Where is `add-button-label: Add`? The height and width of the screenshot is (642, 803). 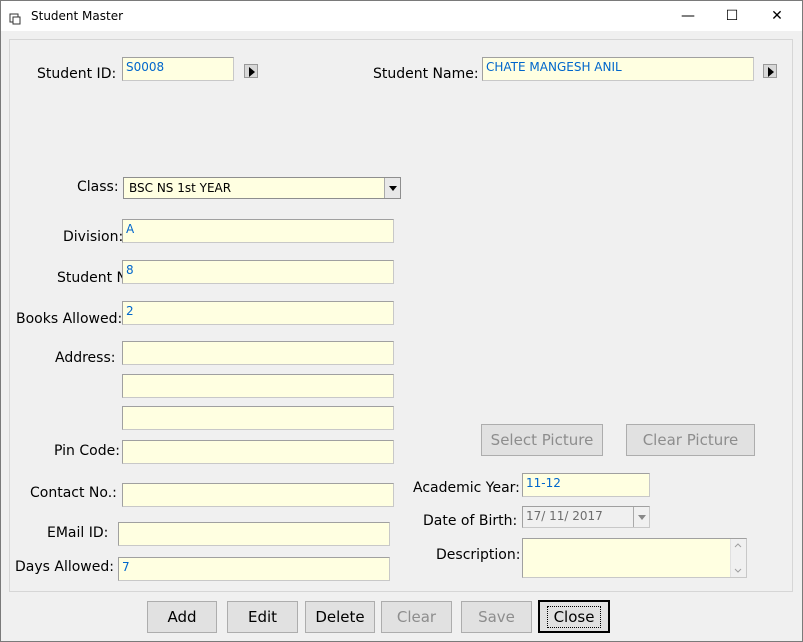
add-button-label: Add is located at coordinates (182, 617).